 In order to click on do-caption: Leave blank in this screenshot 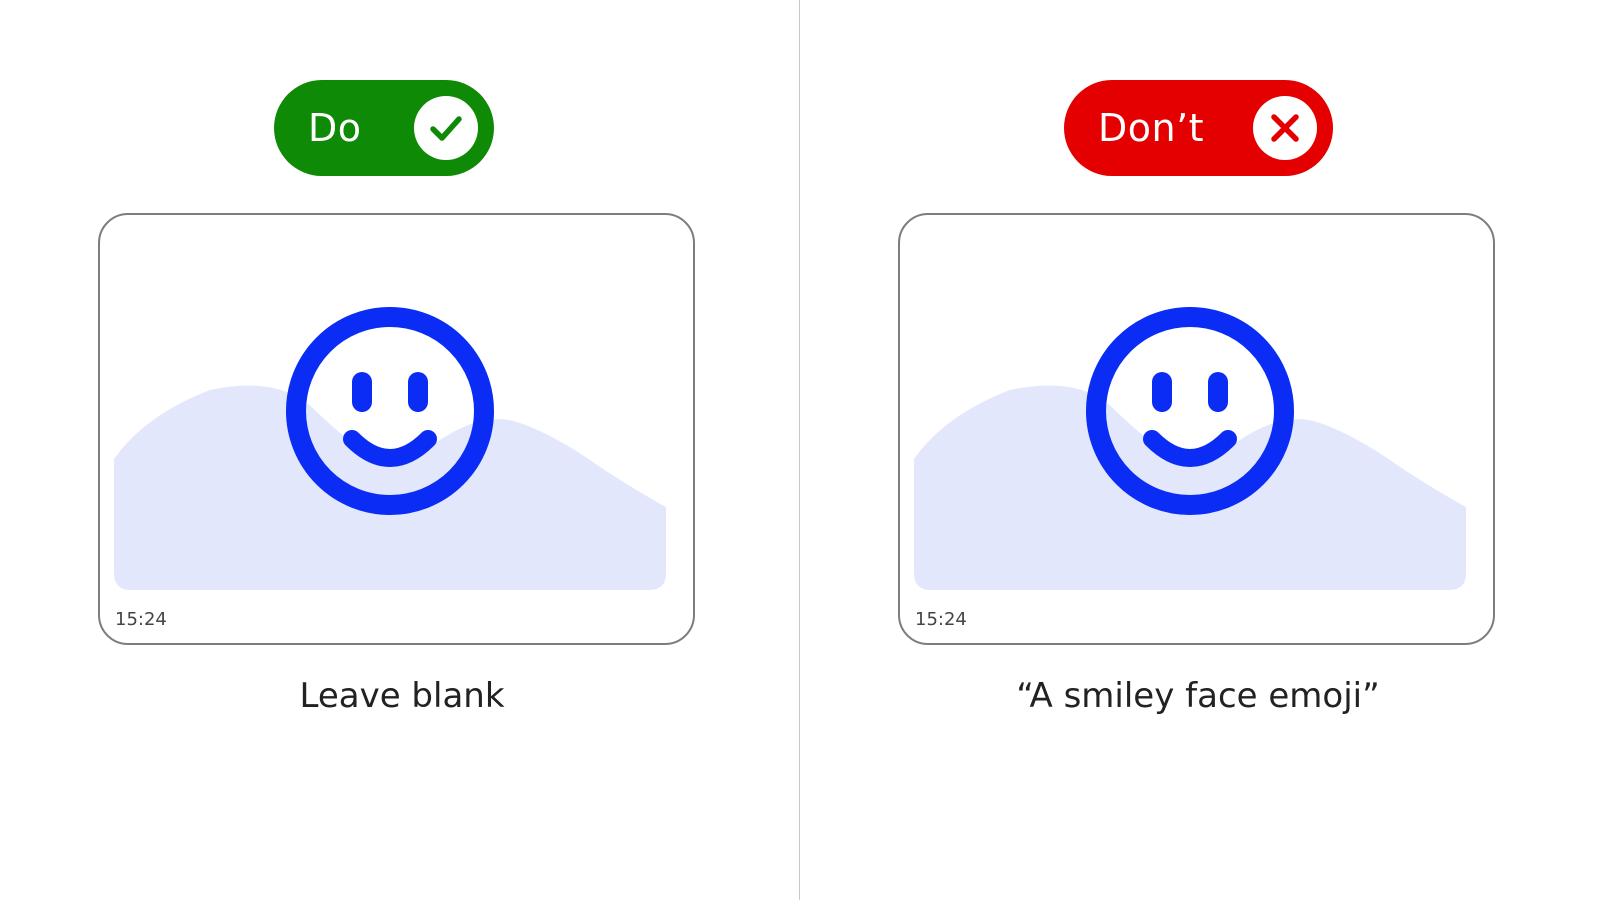, I will do `click(402, 696)`.